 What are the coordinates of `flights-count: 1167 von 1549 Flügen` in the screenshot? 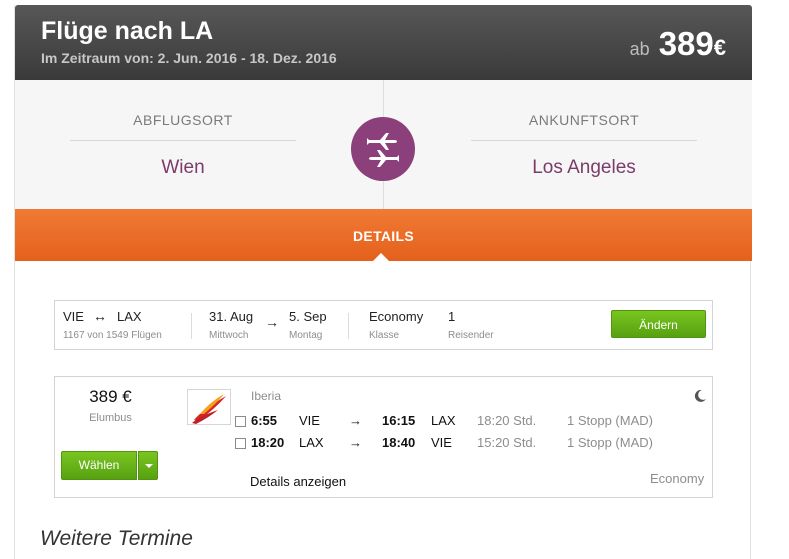 It's located at (112, 335).